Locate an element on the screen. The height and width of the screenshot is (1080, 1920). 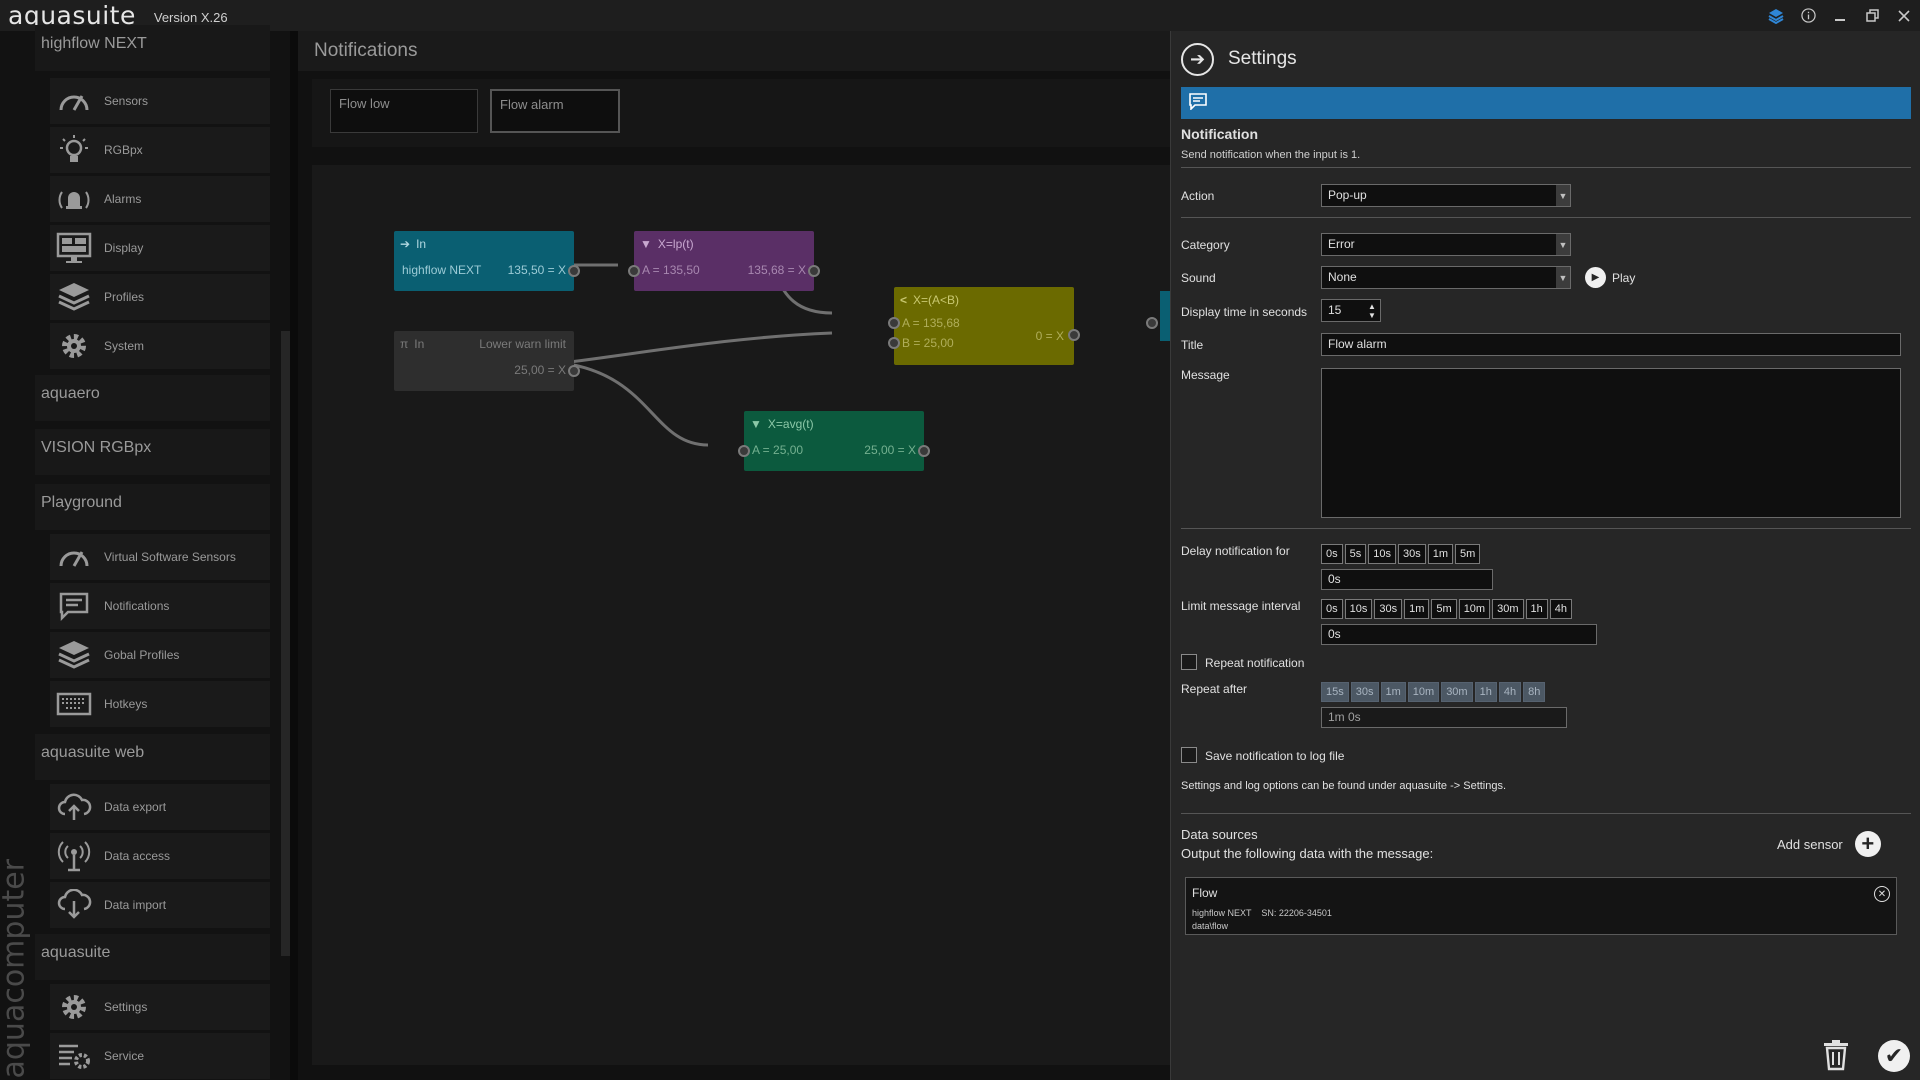
stepper-arrows-icon: ▲ ▼ is located at coordinates (1372, 310).